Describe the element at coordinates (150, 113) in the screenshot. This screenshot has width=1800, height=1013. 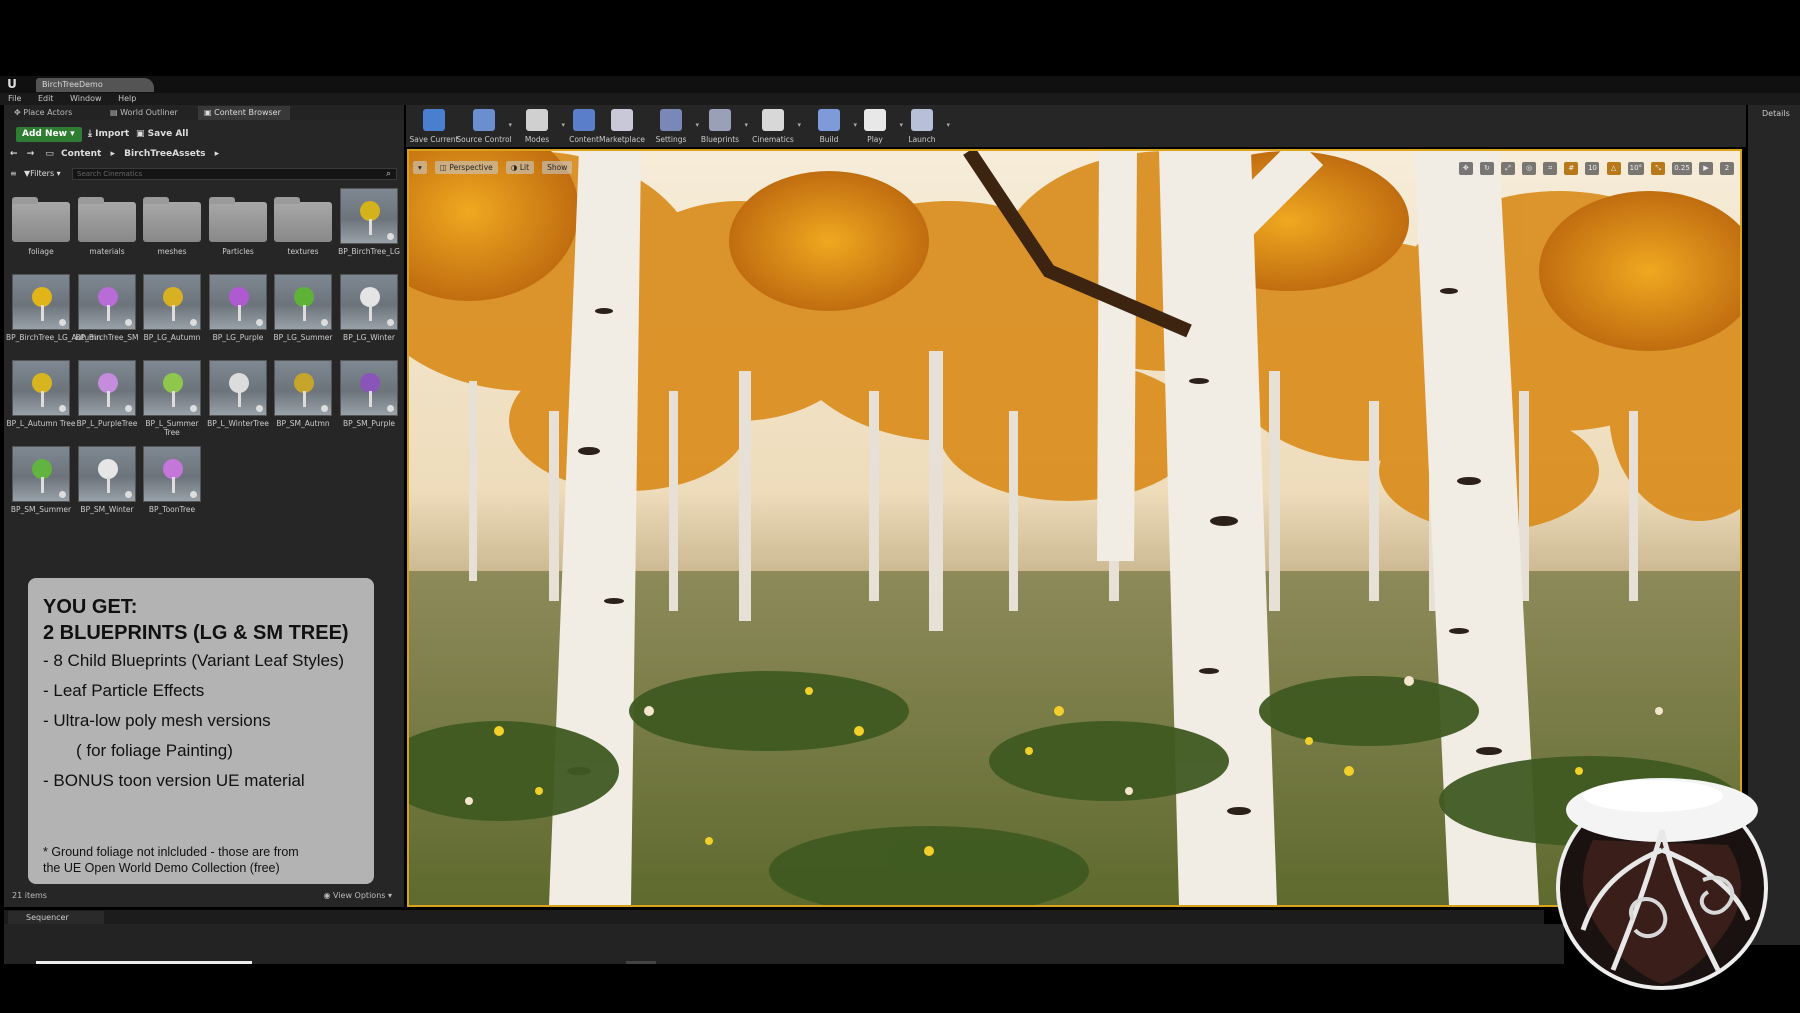
I see `tab-world-outliner: ▤ World Outliner` at that location.